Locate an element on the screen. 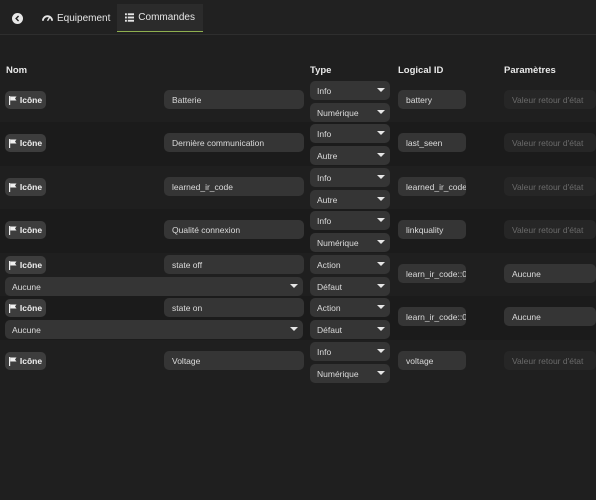 This screenshot has width=596, height=500. tab-bar: Equipement Commandes is located at coordinates (298, 17).